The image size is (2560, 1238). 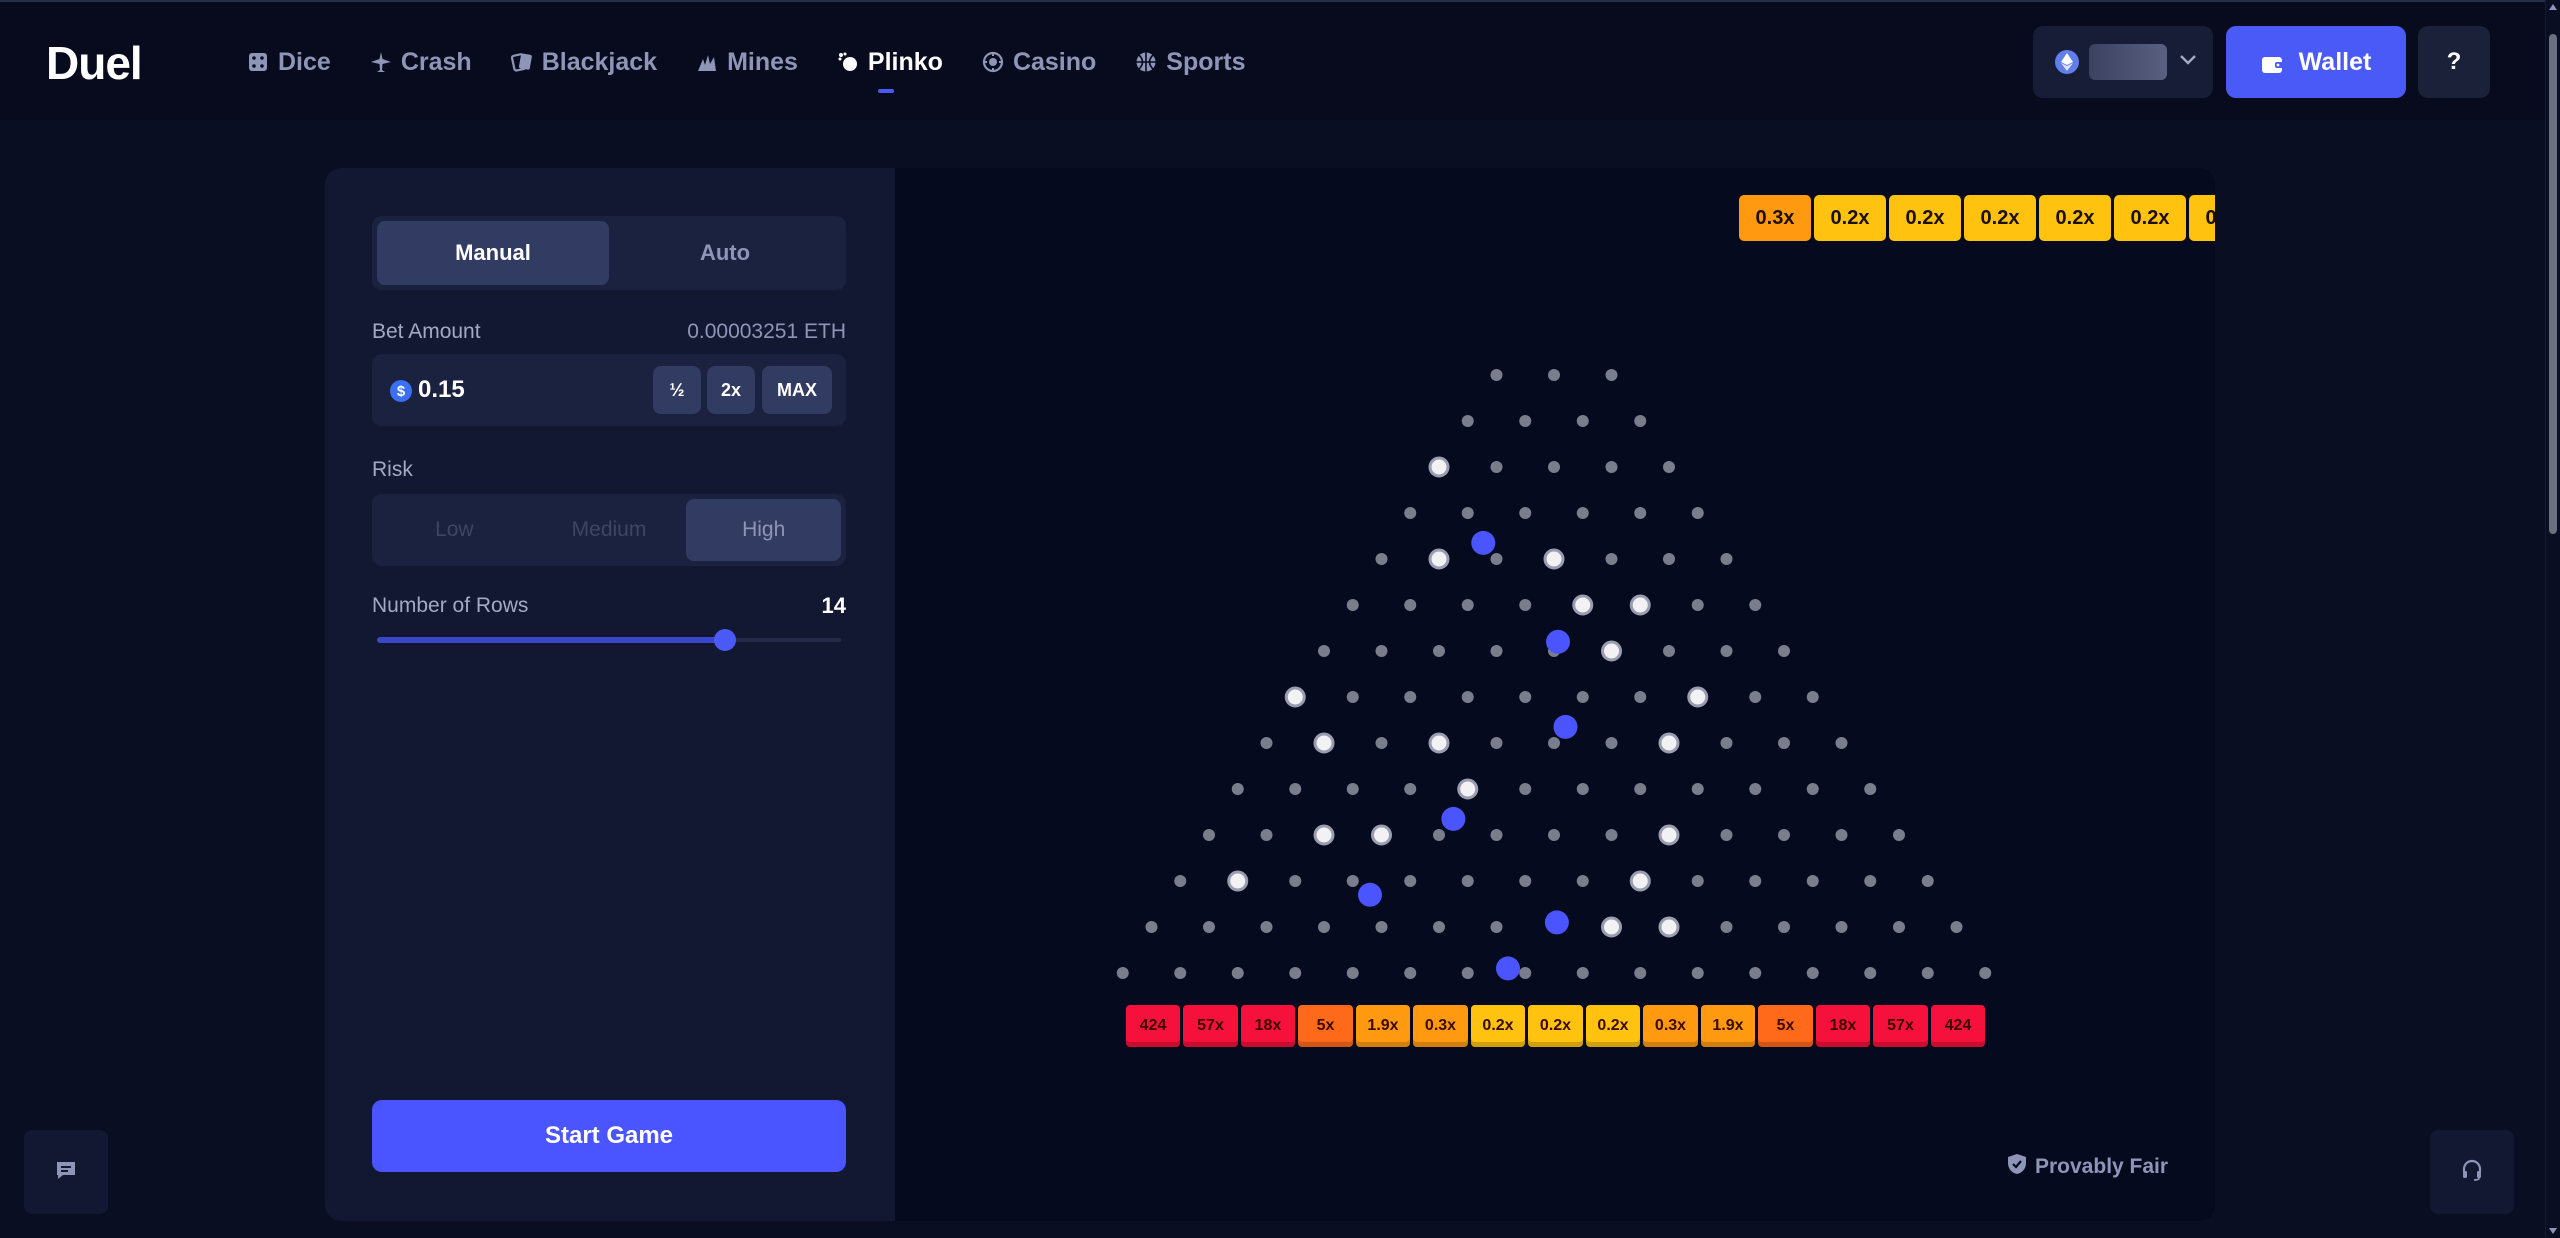 What do you see at coordinates (2553, 1231) in the screenshot?
I see `scroll-down-arrow` at bounding box center [2553, 1231].